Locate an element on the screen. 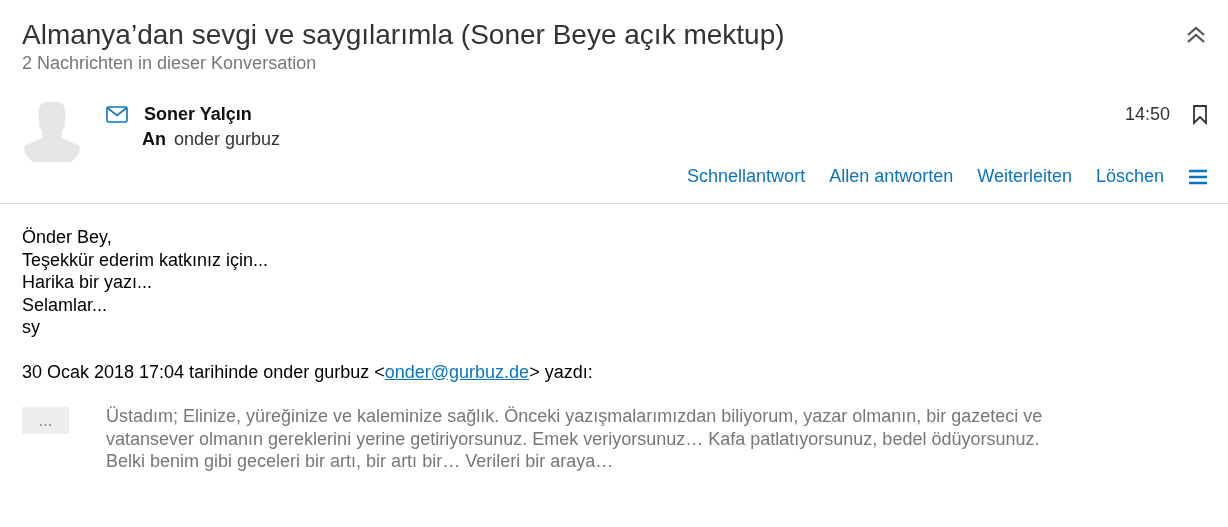 The image size is (1228, 527). action-link: Weiterleiten is located at coordinates (1024, 176).